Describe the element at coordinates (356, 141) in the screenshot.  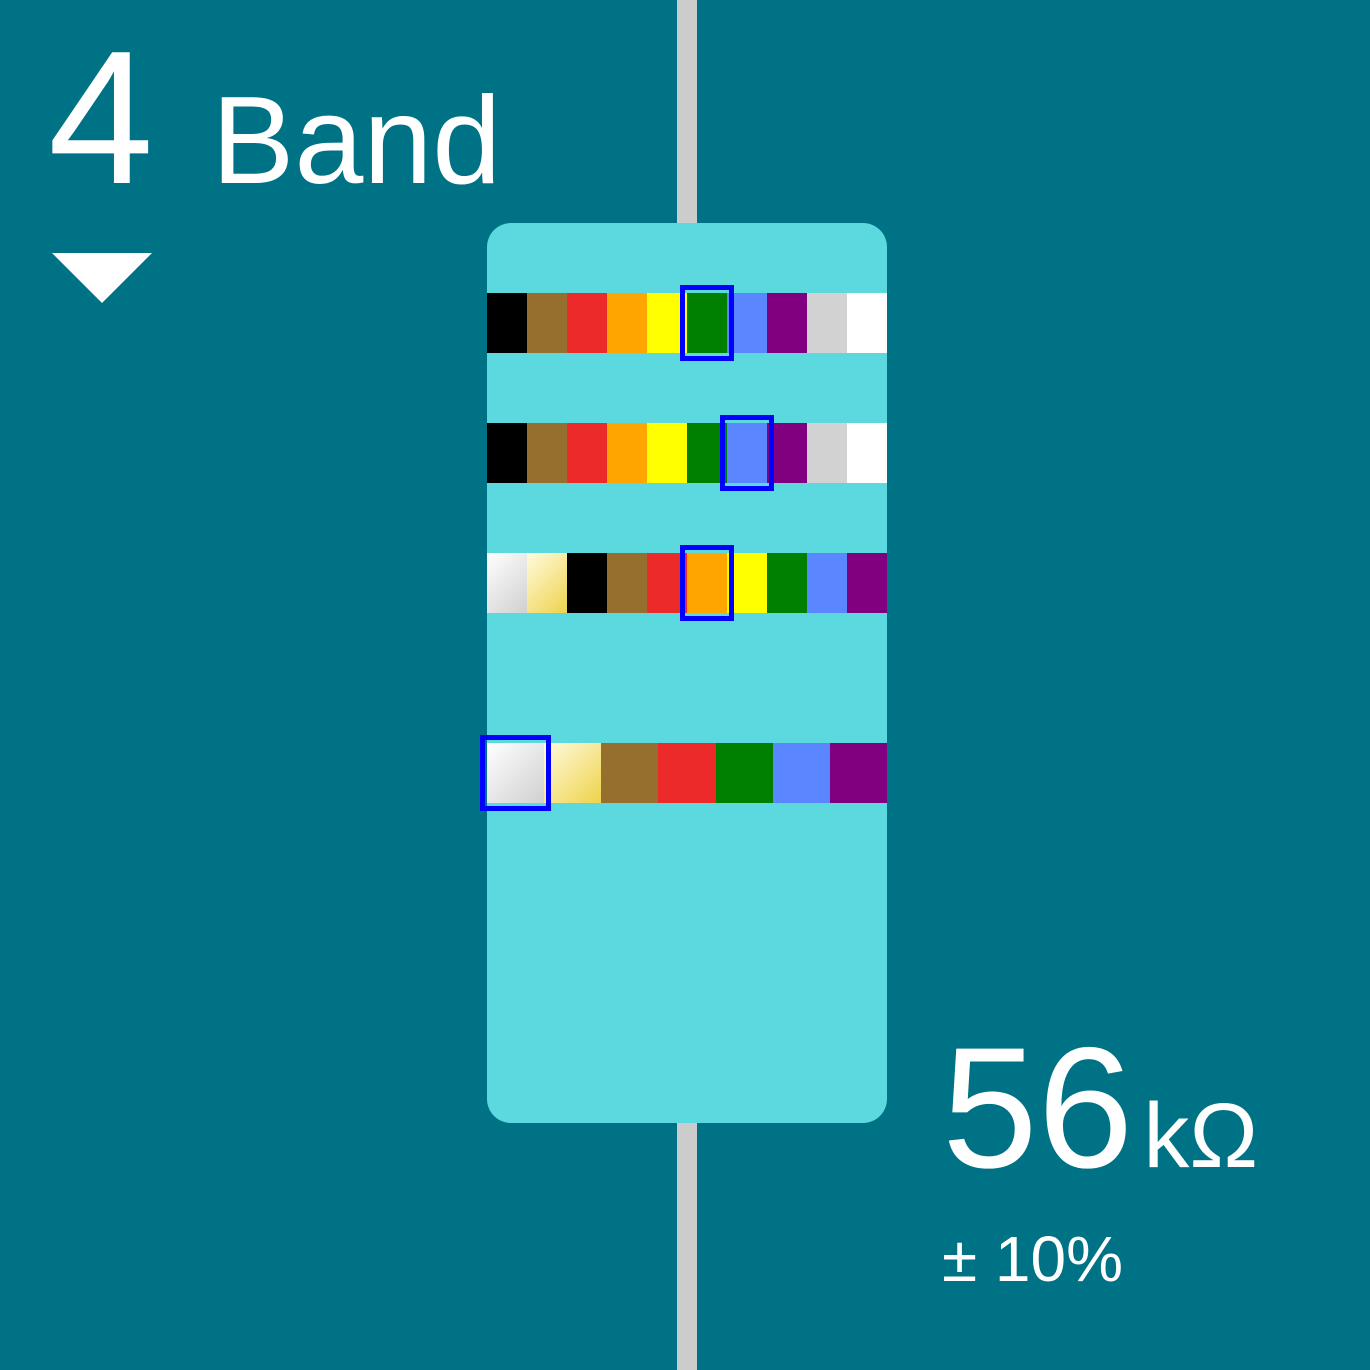
I see `band-count-word: Band` at that location.